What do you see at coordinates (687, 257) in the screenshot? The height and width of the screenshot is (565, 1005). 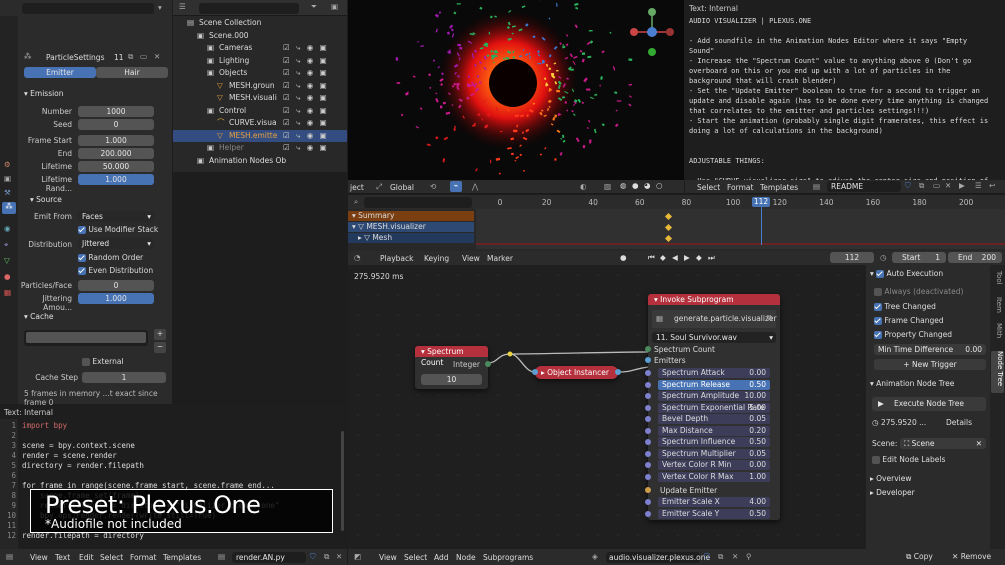 I see `play-icon: ▶` at bounding box center [687, 257].